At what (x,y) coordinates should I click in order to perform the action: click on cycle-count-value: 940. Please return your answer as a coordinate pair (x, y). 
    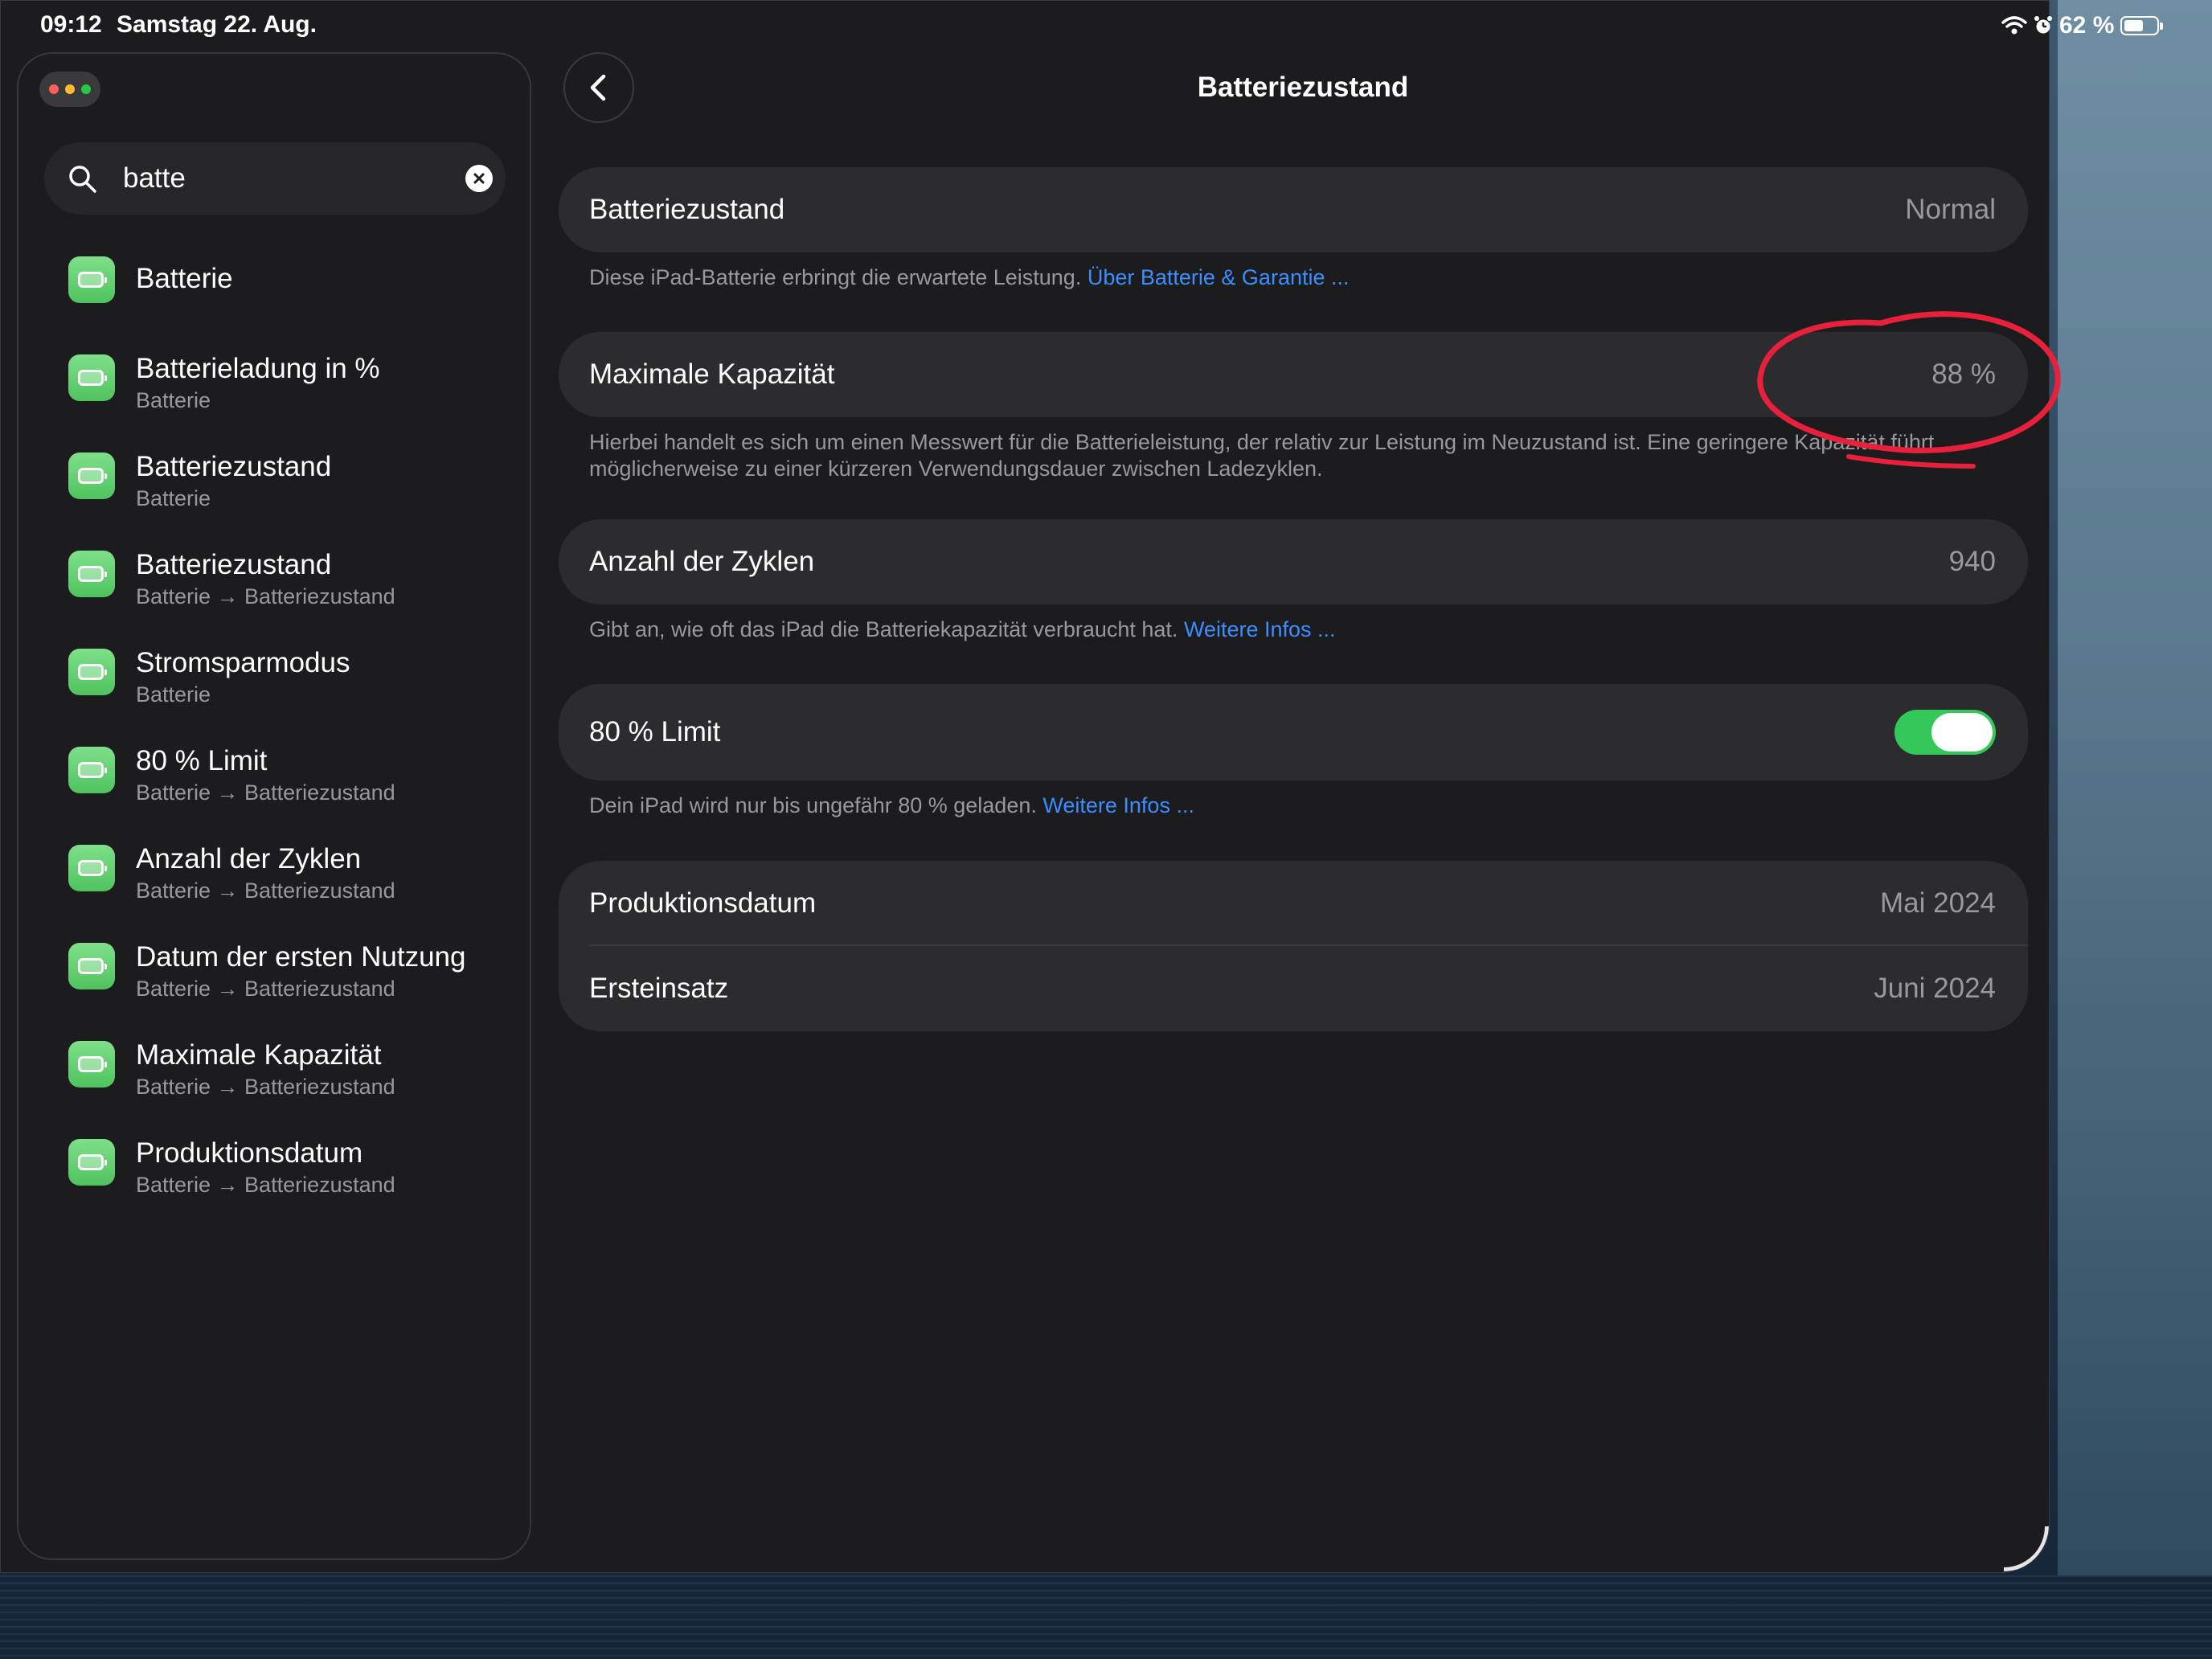
    Looking at the image, I should click on (1972, 561).